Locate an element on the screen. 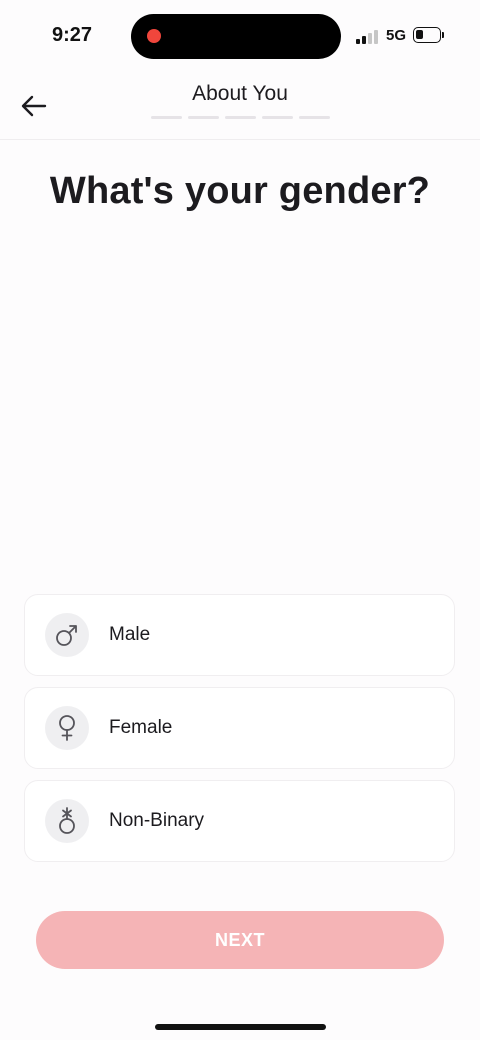 This screenshot has width=480, height=1040. option-label: Female is located at coordinates (141, 727).